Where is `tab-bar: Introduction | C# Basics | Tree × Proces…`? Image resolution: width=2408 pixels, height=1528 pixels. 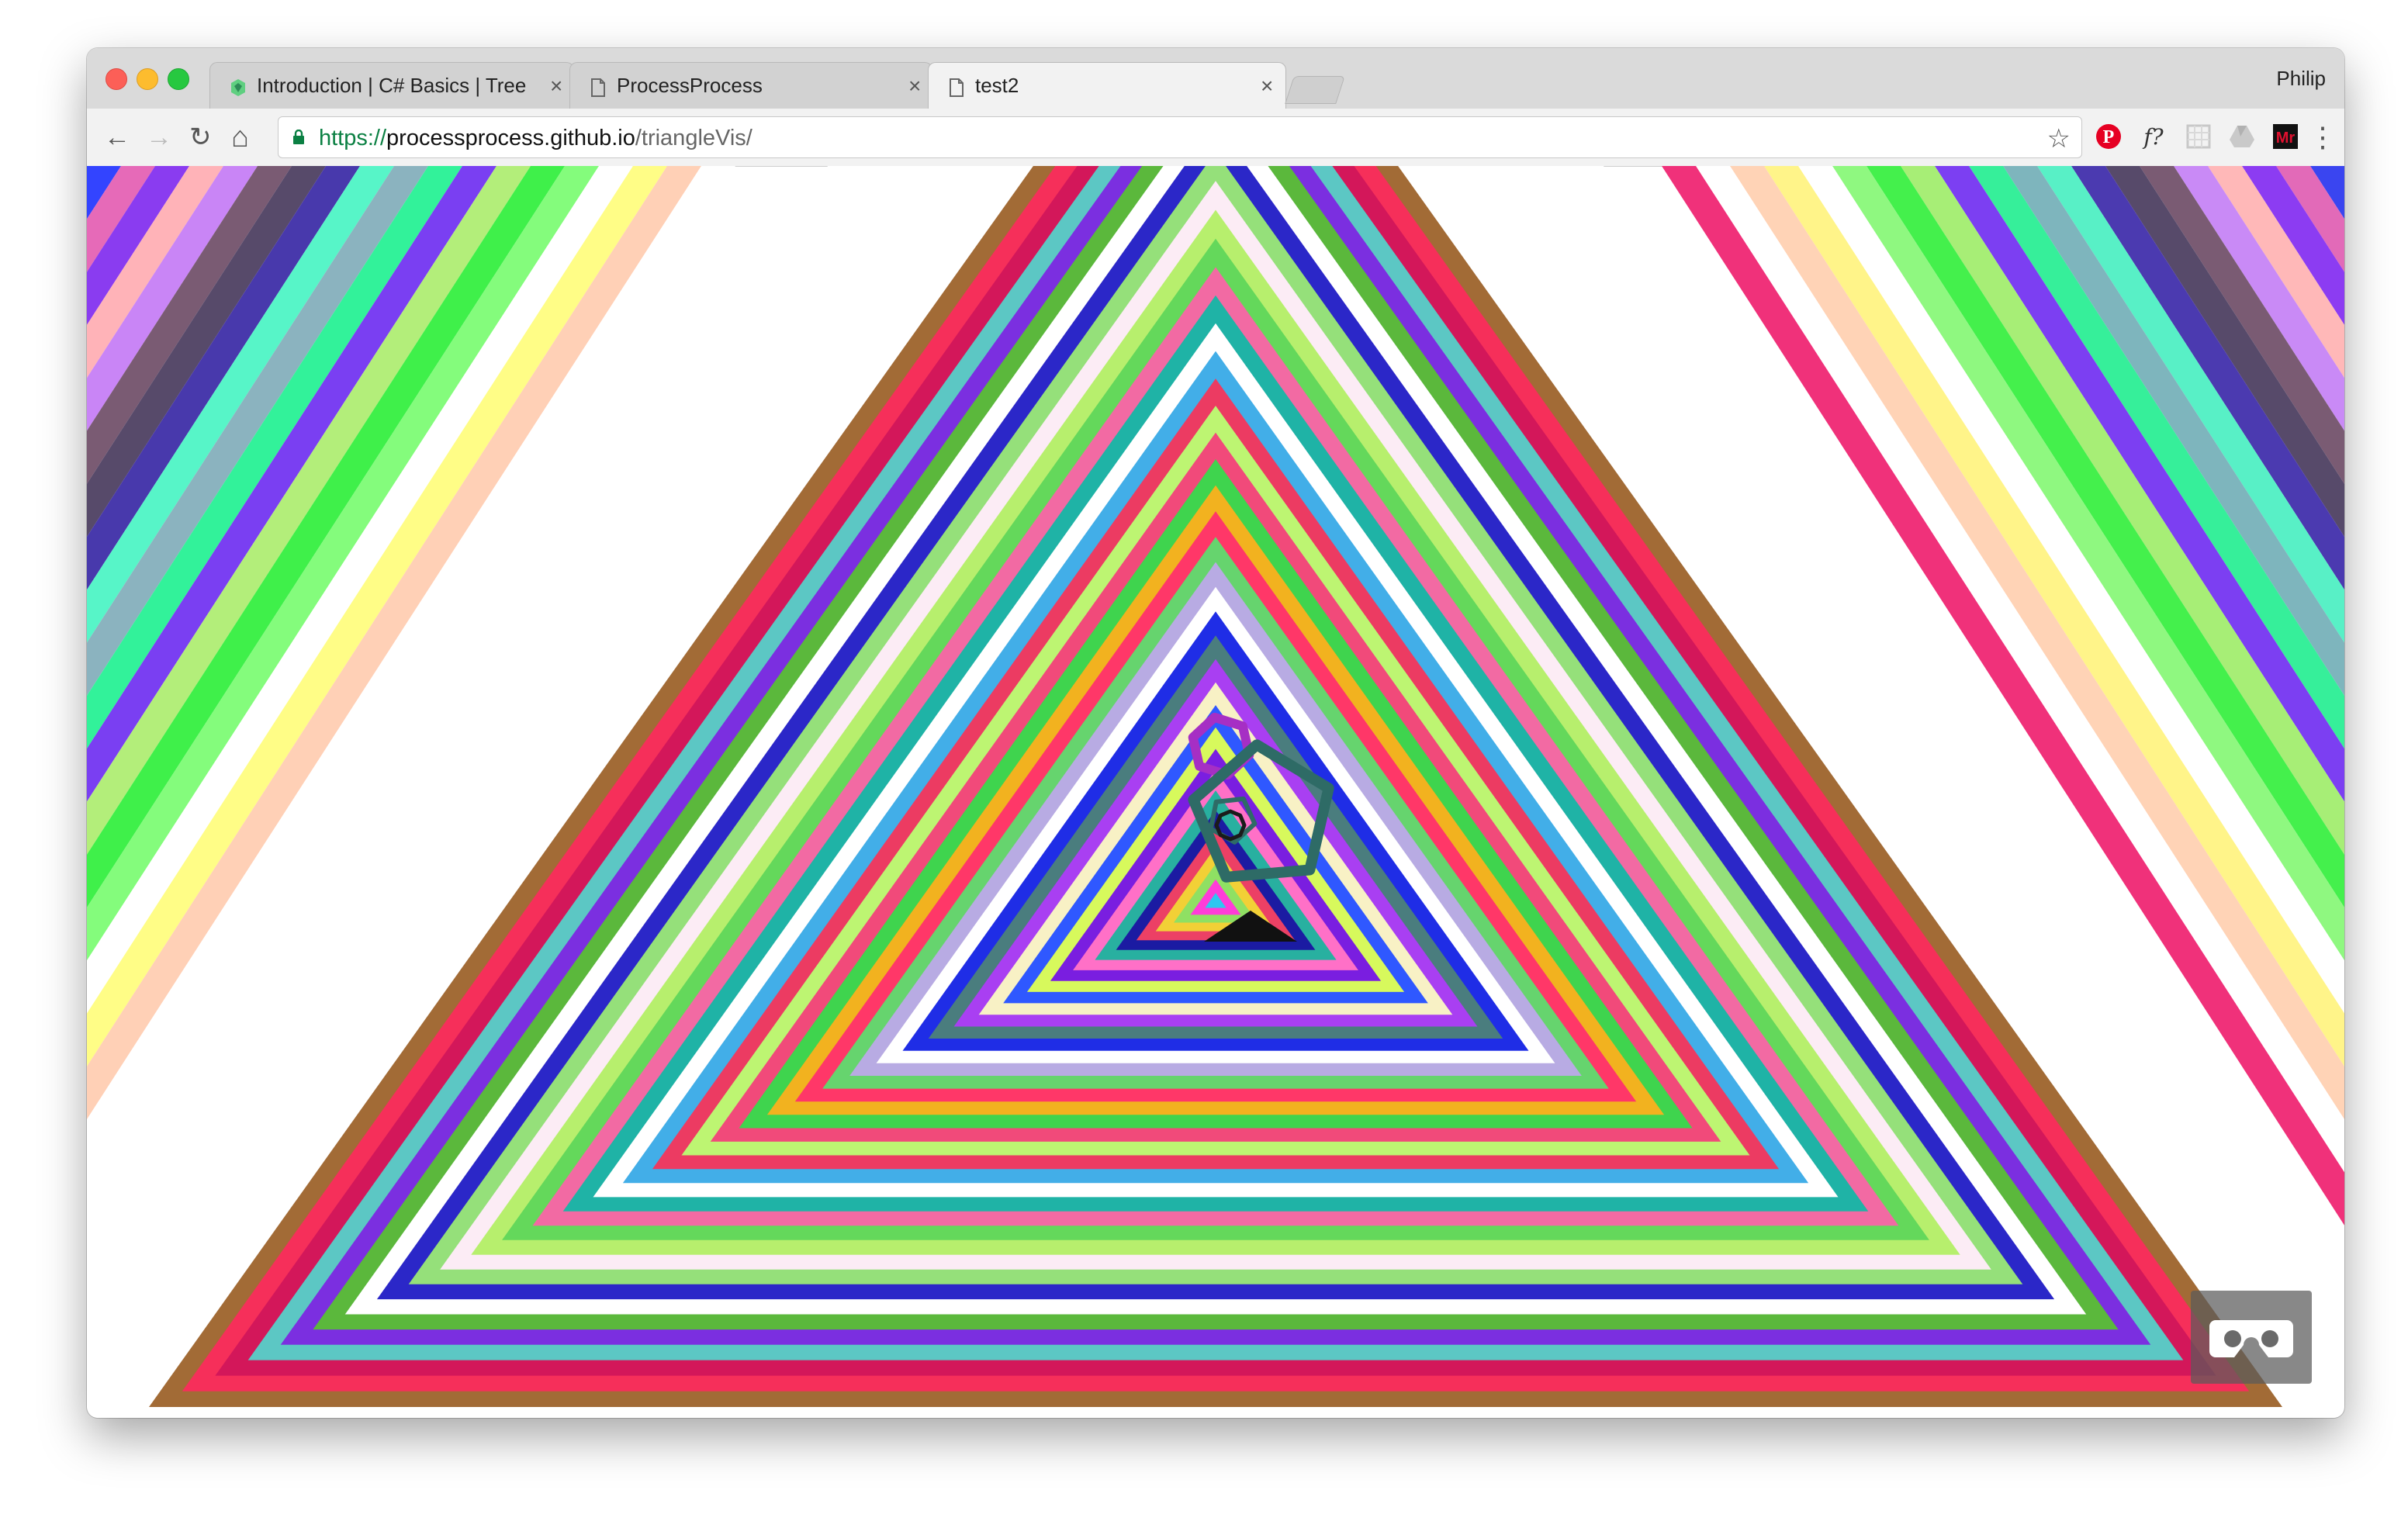
tab-bar: Introduction | C# Basics | Tree × Proces… is located at coordinates (1215, 79).